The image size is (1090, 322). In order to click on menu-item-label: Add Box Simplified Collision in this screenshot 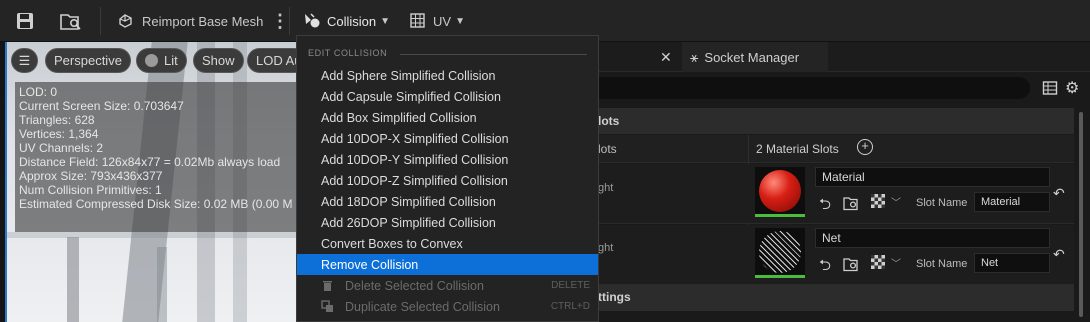, I will do `click(399, 117)`.